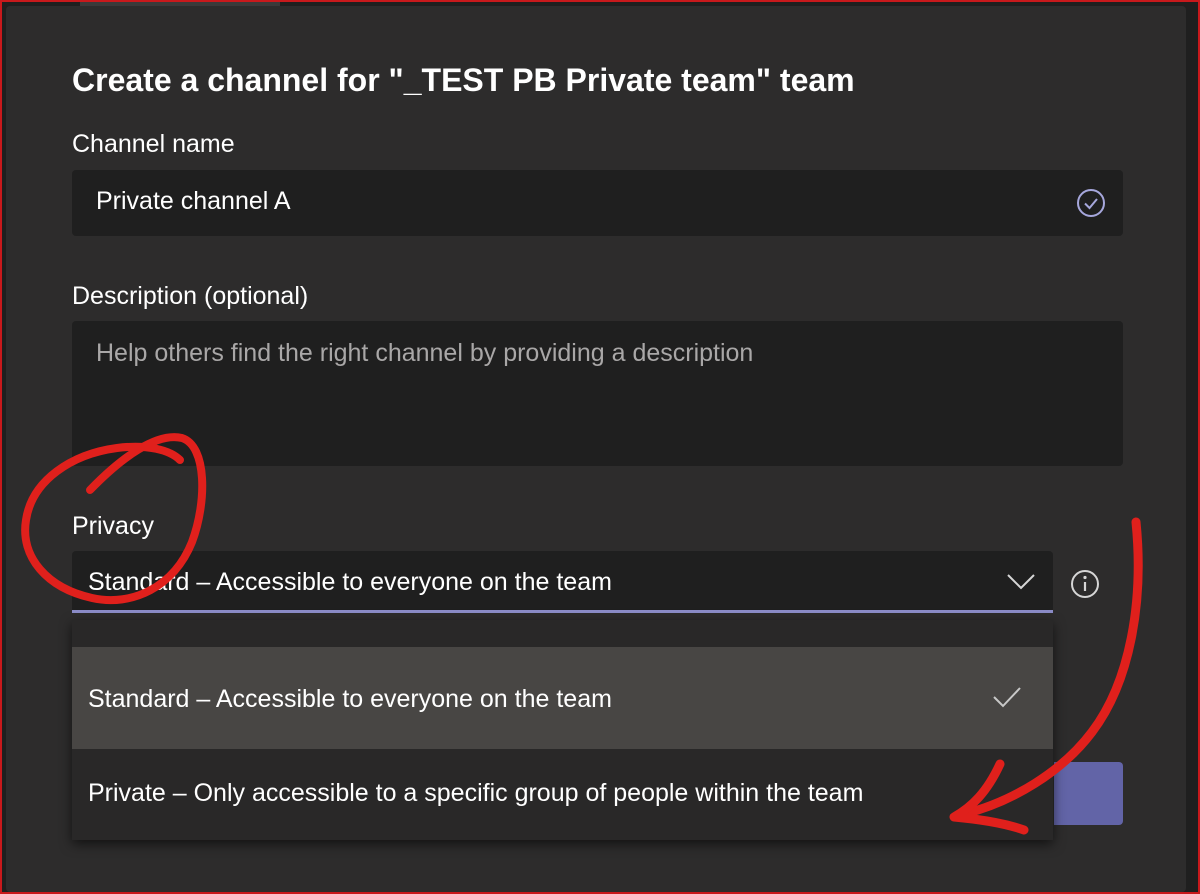  What do you see at coordinates (1007, 697) in the screenshot?
I see `checkmark-icon` at bounding box center [1007, 697].